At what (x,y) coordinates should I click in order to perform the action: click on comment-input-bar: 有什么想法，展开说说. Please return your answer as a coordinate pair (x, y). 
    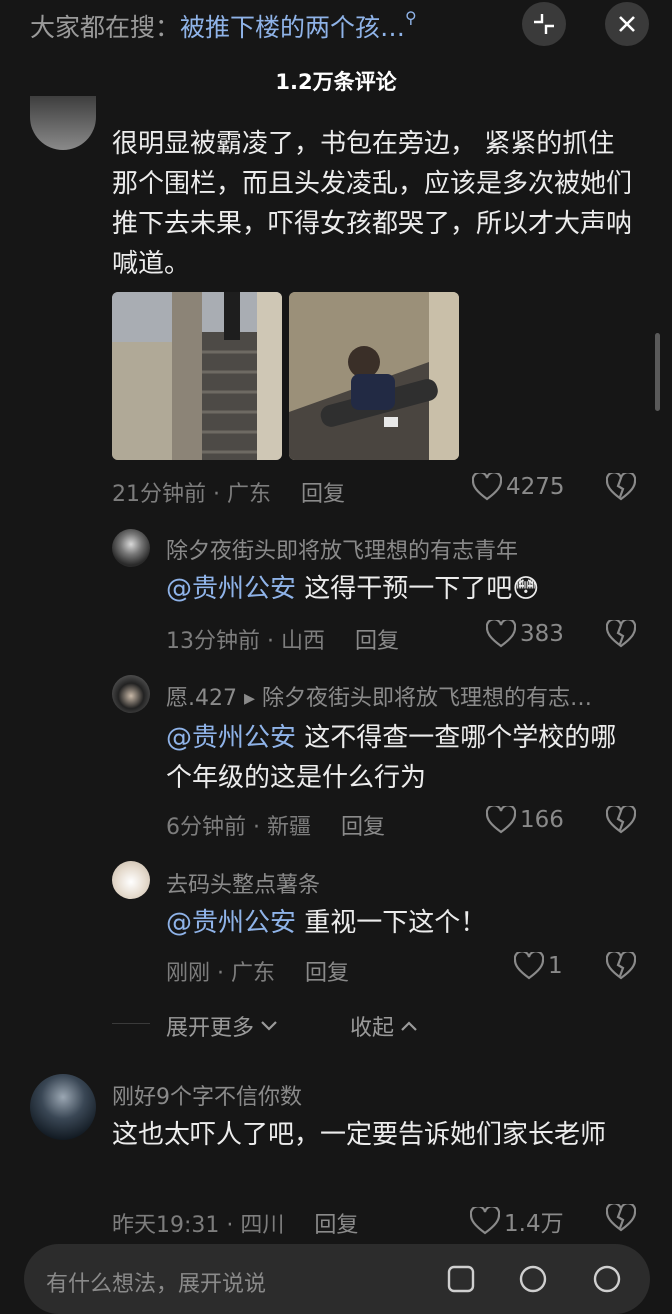
    Looking at the image, I should click on (337, 1279).